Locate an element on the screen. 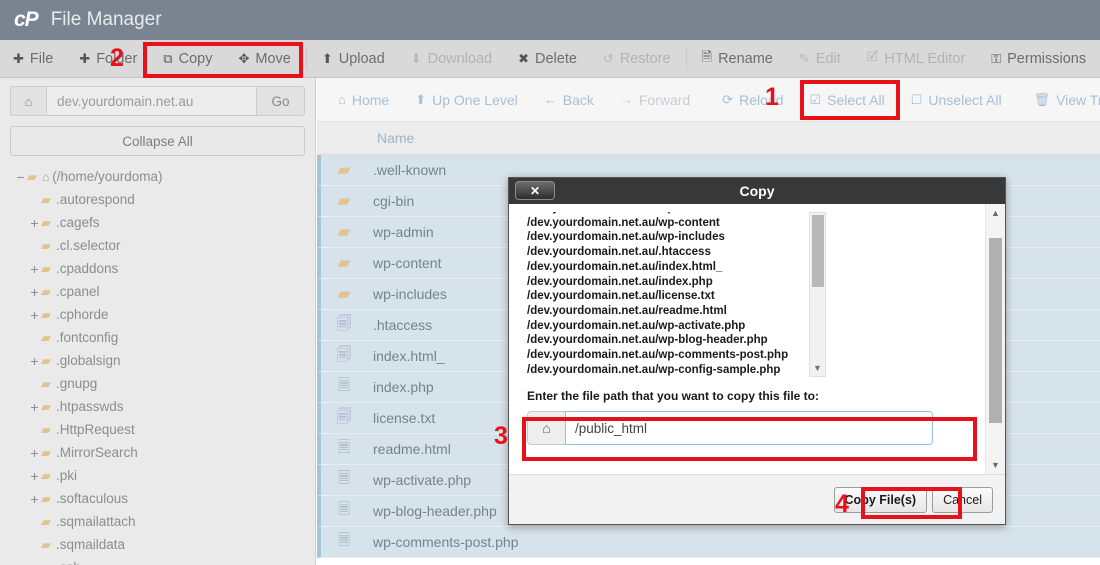  tree-node: + ▰ .cphorde is located at coordinates (164, 314).